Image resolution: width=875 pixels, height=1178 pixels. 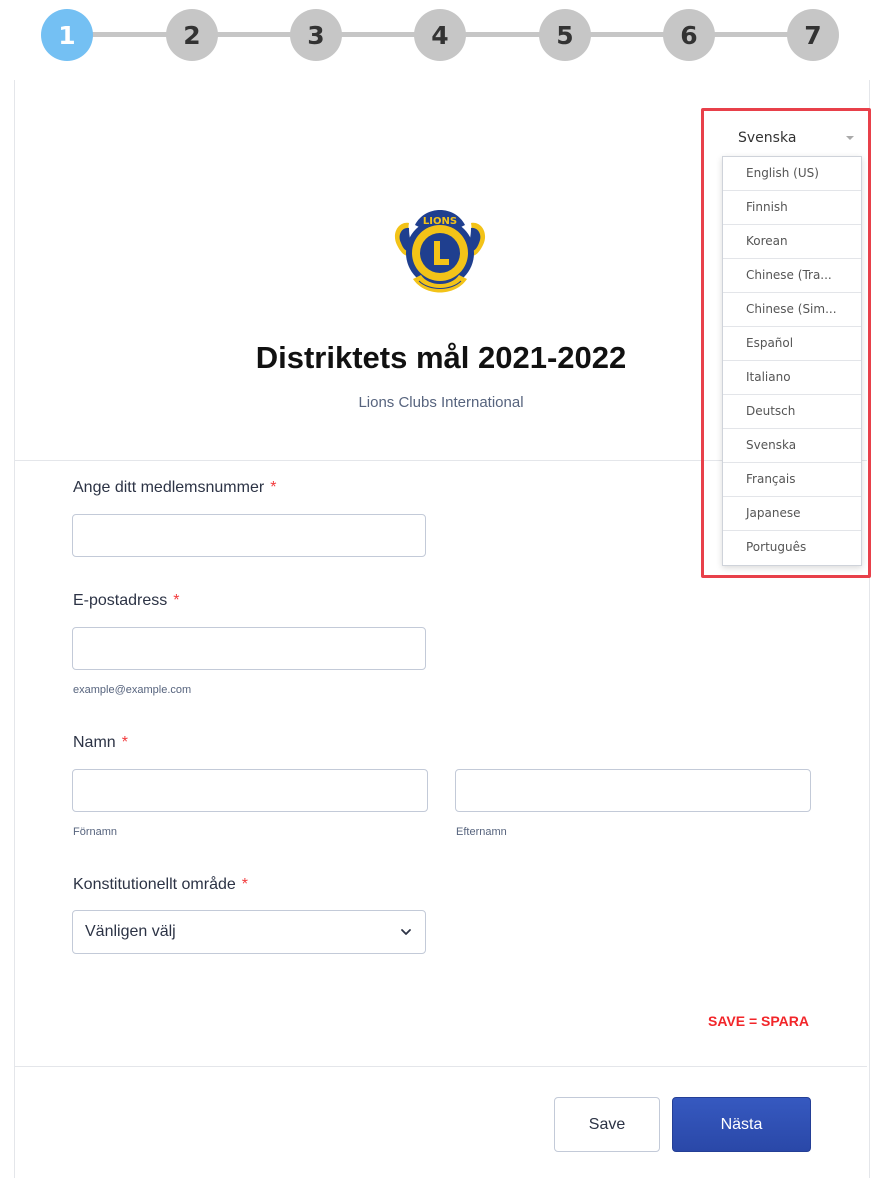 What do you see at coordinates (633, 790) in the screenshot?
I see `last-name-input` at bounding box center [633, 790].